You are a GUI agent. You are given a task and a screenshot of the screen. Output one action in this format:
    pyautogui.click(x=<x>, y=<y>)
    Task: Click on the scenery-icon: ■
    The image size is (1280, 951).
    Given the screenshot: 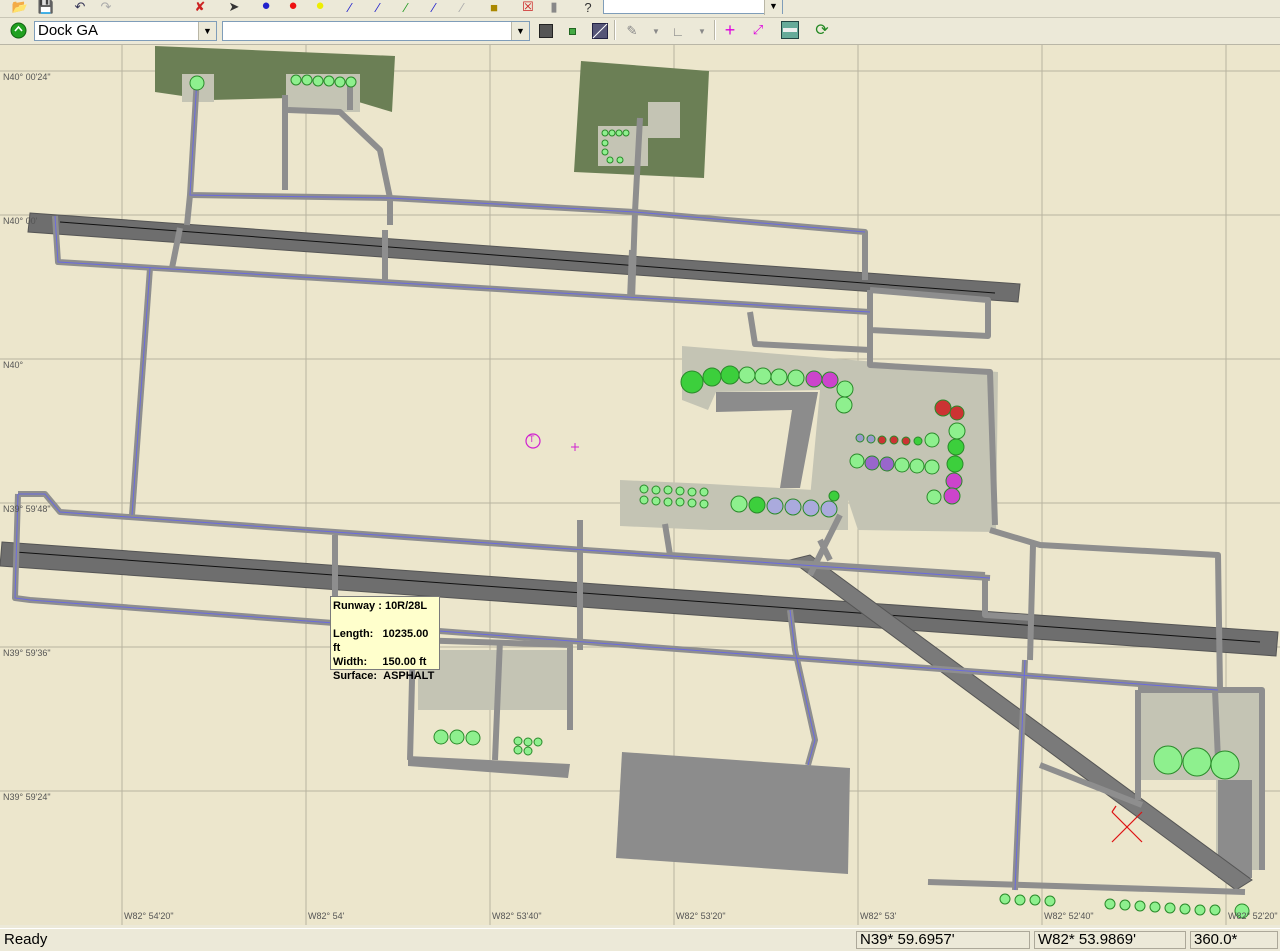 What is the action you would take?
    pyautogui.click(x=494, y=8)
    